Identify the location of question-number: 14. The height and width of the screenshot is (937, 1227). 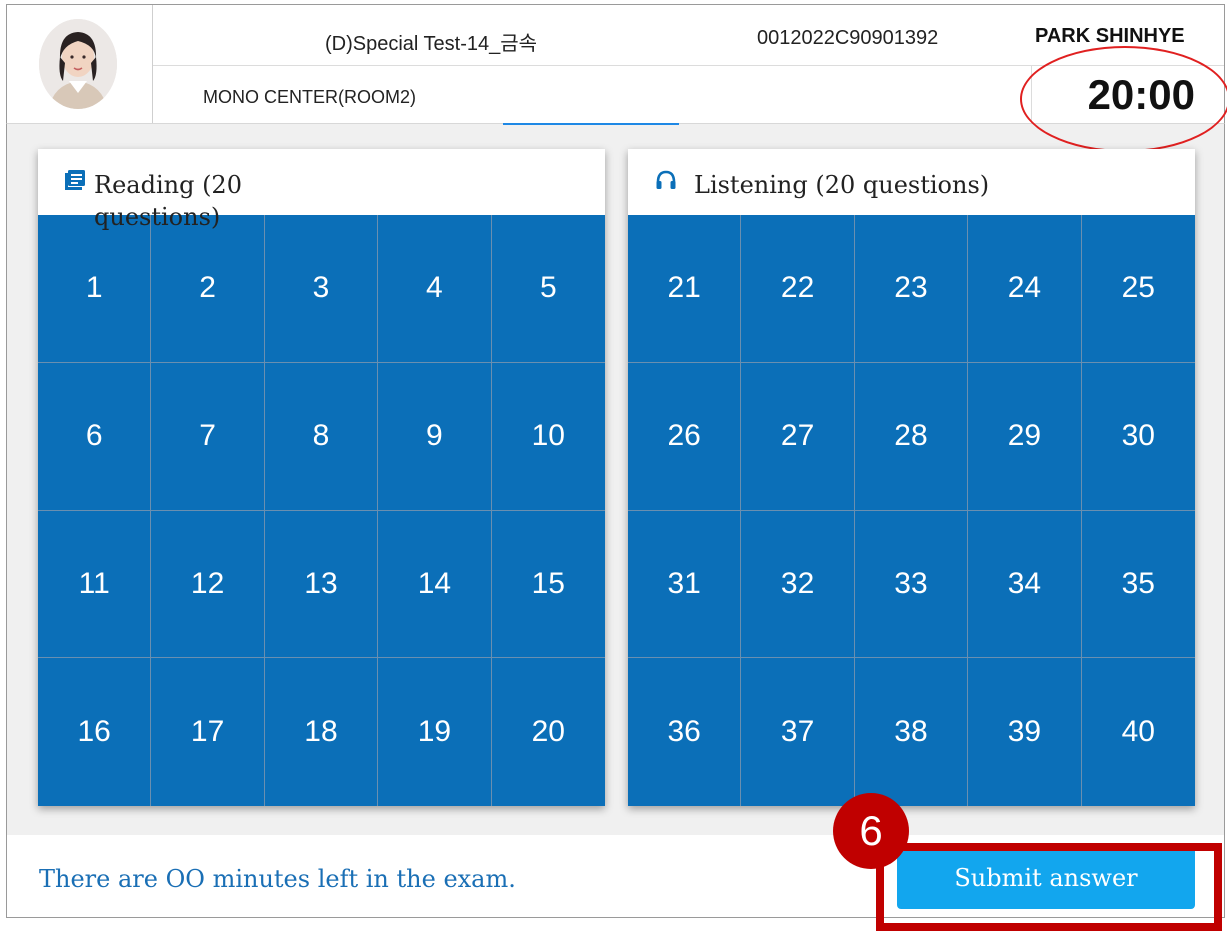
(434, 583).